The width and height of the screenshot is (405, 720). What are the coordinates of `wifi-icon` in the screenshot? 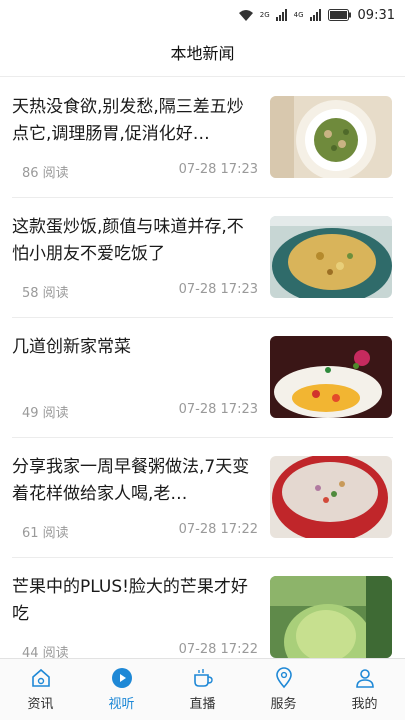 It's located at (245, 15).